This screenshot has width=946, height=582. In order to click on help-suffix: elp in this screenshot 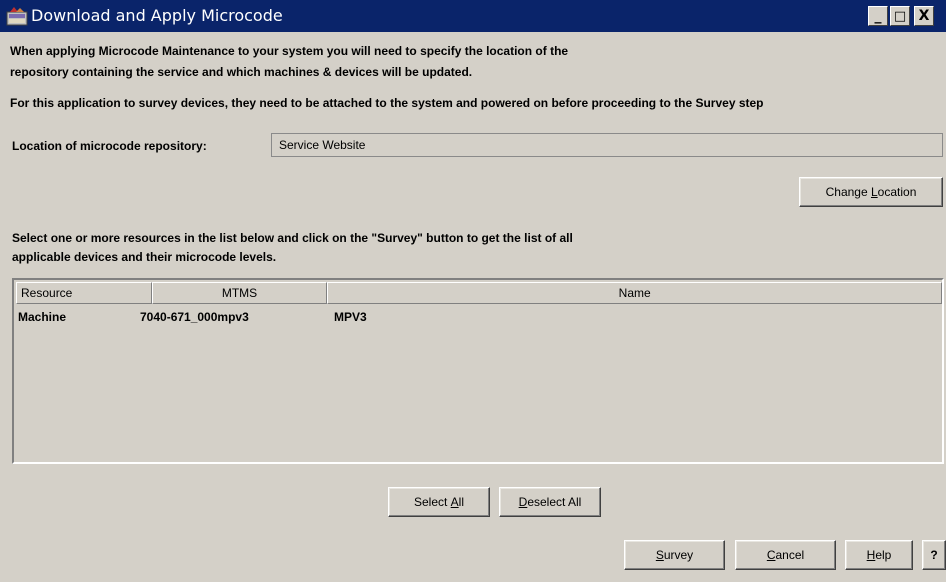, I will do `click(883, 555)`.